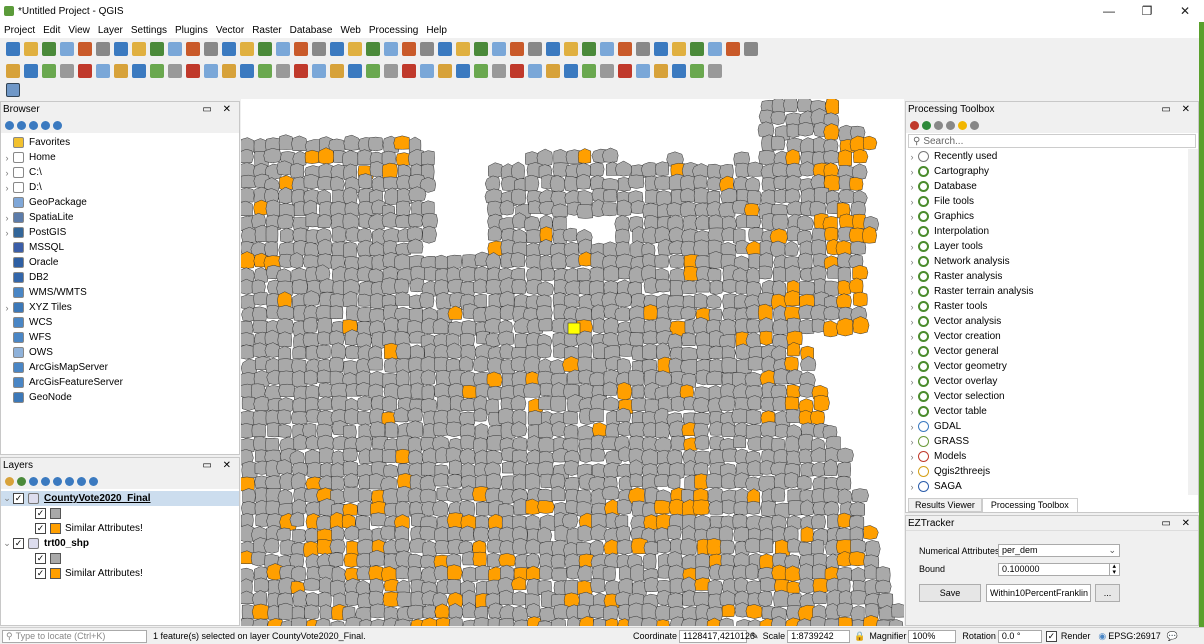 The width and height of the screenshot is (1204, 644). I want to click on toolbox-provider: › SAGA, so click(1052, 486).